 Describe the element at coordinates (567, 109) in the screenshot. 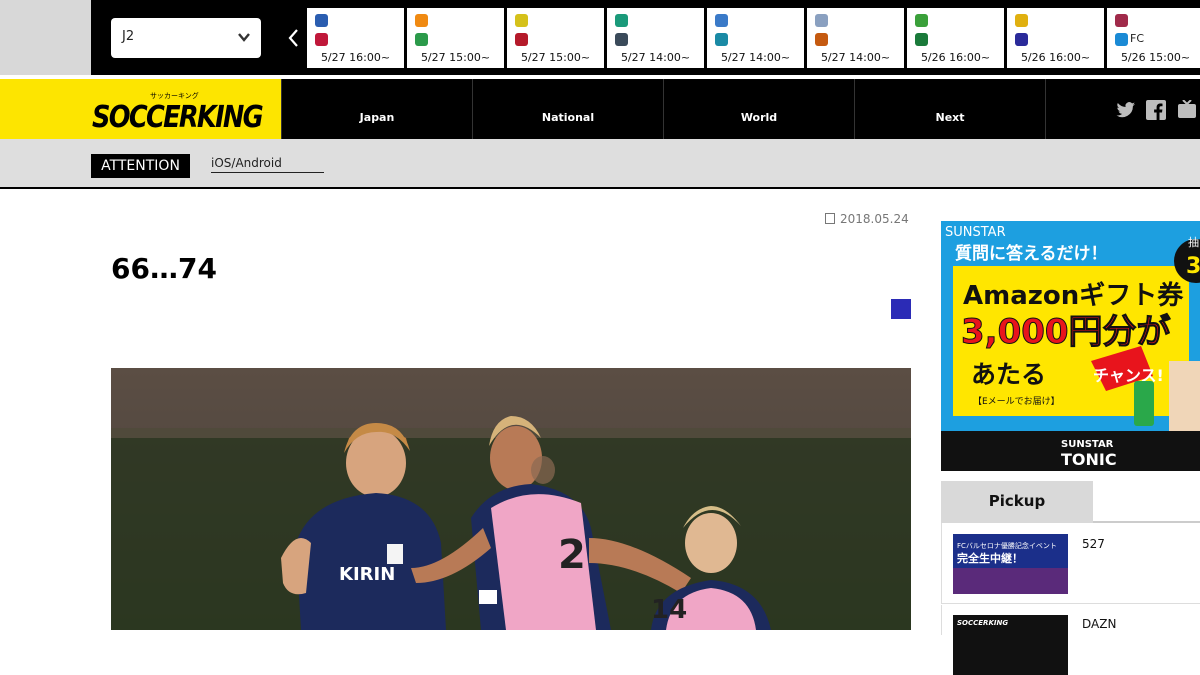

I see `nav-item-national: National` at that location.